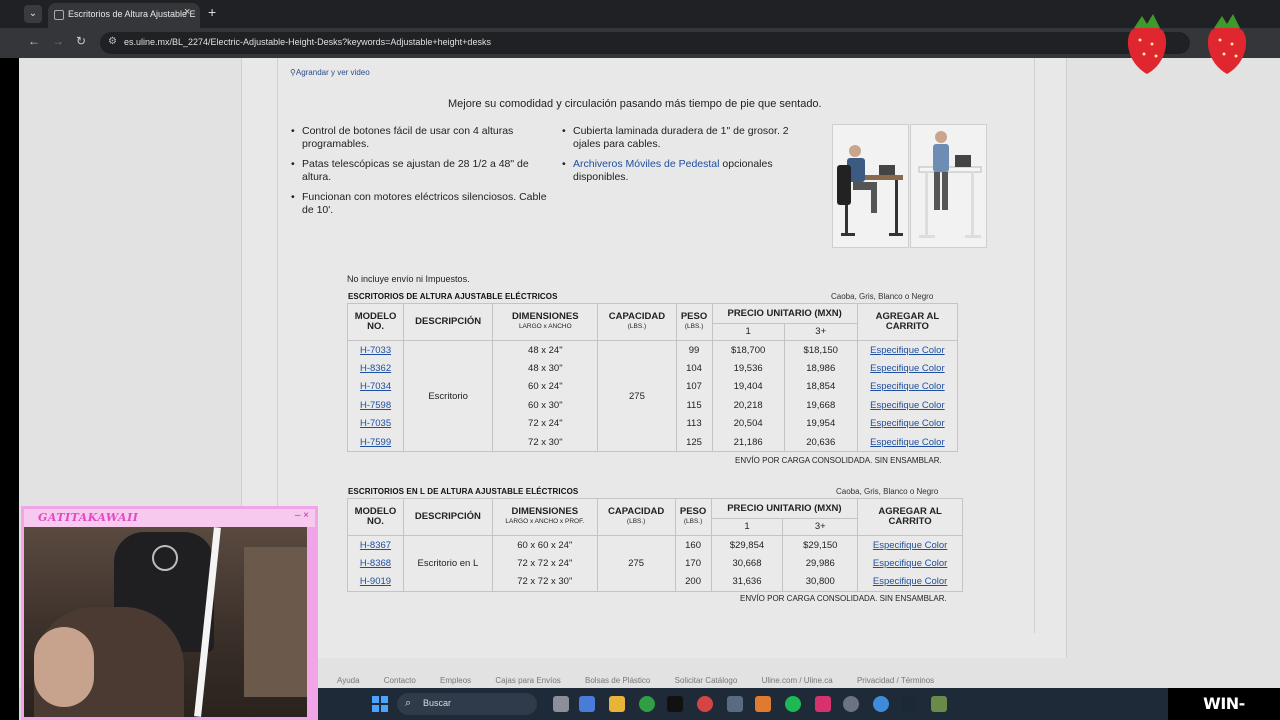 Image resolution: width=1280 pixels, height=720 pixels. Describe the element at coordinates (793, 704) in the screenshot. I see `spotify-icon` at that location.